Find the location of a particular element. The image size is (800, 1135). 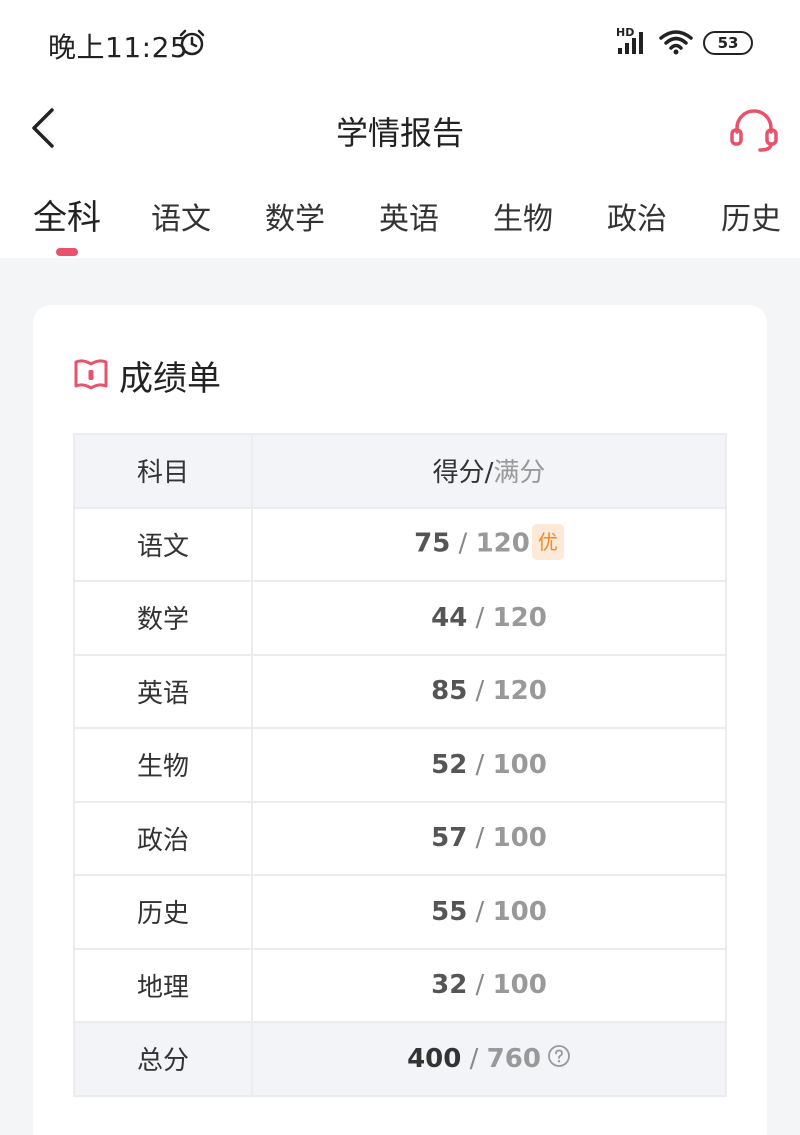

signal-icon is located at coordinates (630, 43).